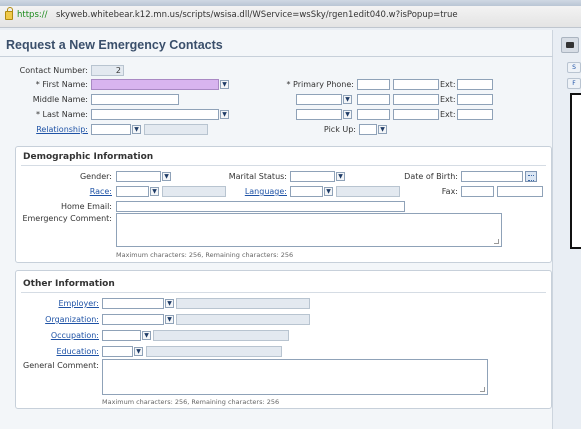  I want to click on first-name-input, so click(155, 84).